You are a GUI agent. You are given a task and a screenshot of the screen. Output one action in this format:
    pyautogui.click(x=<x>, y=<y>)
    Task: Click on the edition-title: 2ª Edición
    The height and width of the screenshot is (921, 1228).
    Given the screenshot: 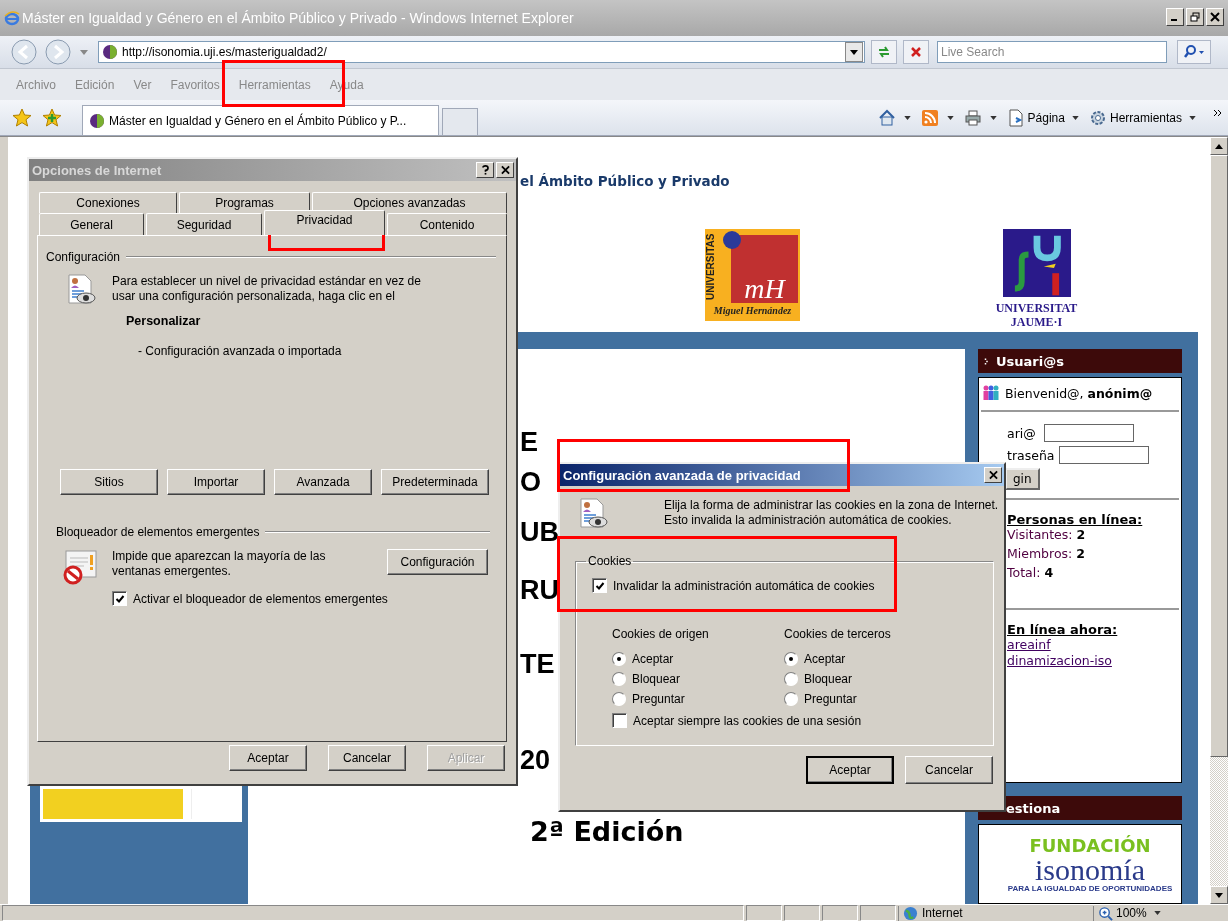 What is the action you would take?
    pyautogui.click(x=607, y=831)
    